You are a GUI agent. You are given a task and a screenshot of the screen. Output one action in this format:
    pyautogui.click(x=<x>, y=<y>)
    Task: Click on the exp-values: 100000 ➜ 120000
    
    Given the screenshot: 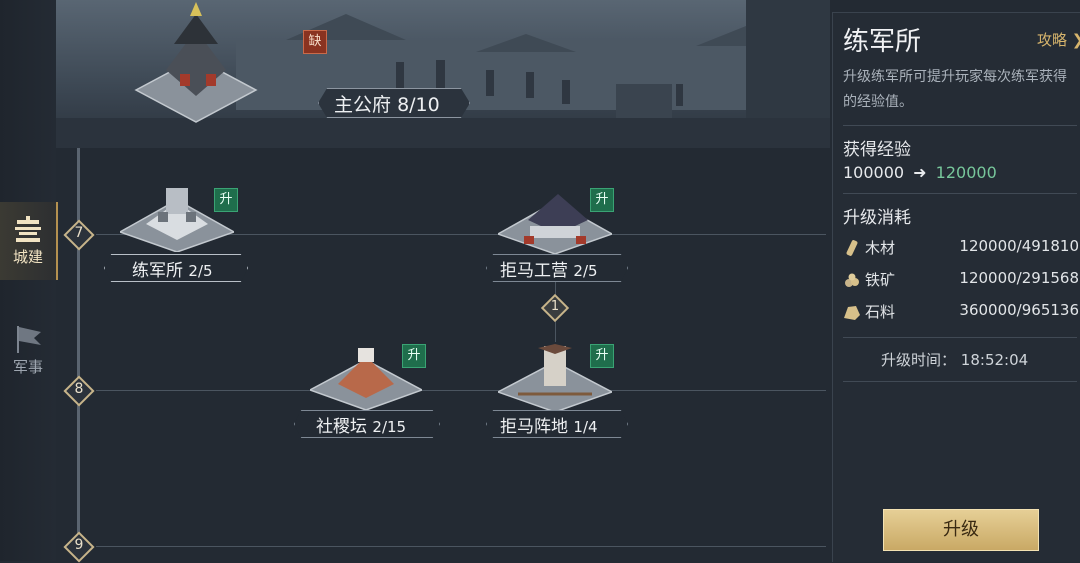 What is the action you would take?
    pyautogui.click(x=920, y=172)
    